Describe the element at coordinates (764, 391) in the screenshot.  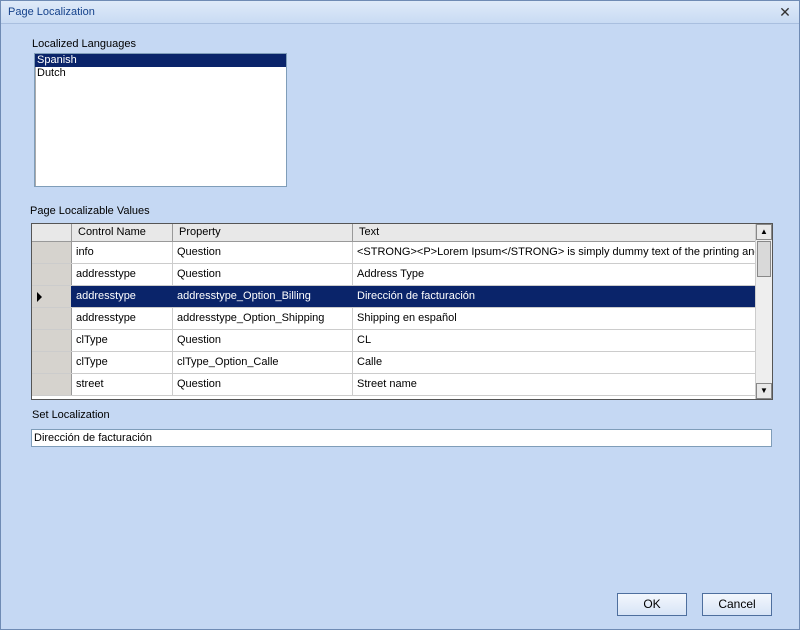
I see `scroll-down-icon: ▼` at that location.